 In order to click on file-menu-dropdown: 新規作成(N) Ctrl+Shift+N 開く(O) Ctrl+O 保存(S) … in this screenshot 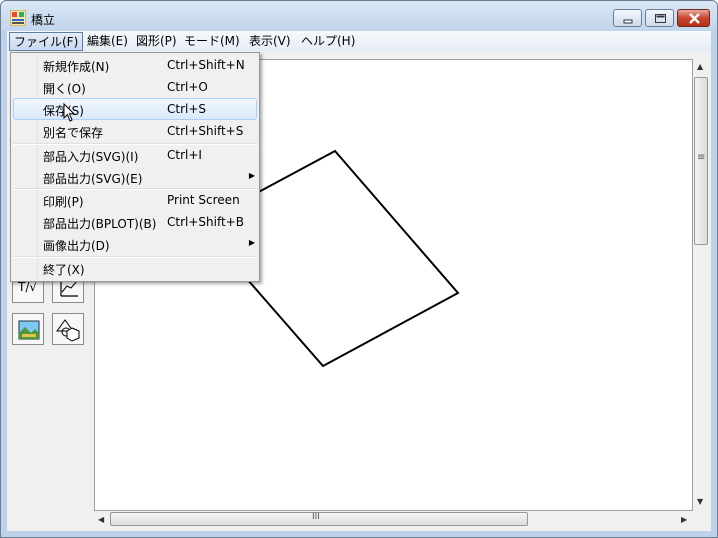, I will do `click(135, 167)`.